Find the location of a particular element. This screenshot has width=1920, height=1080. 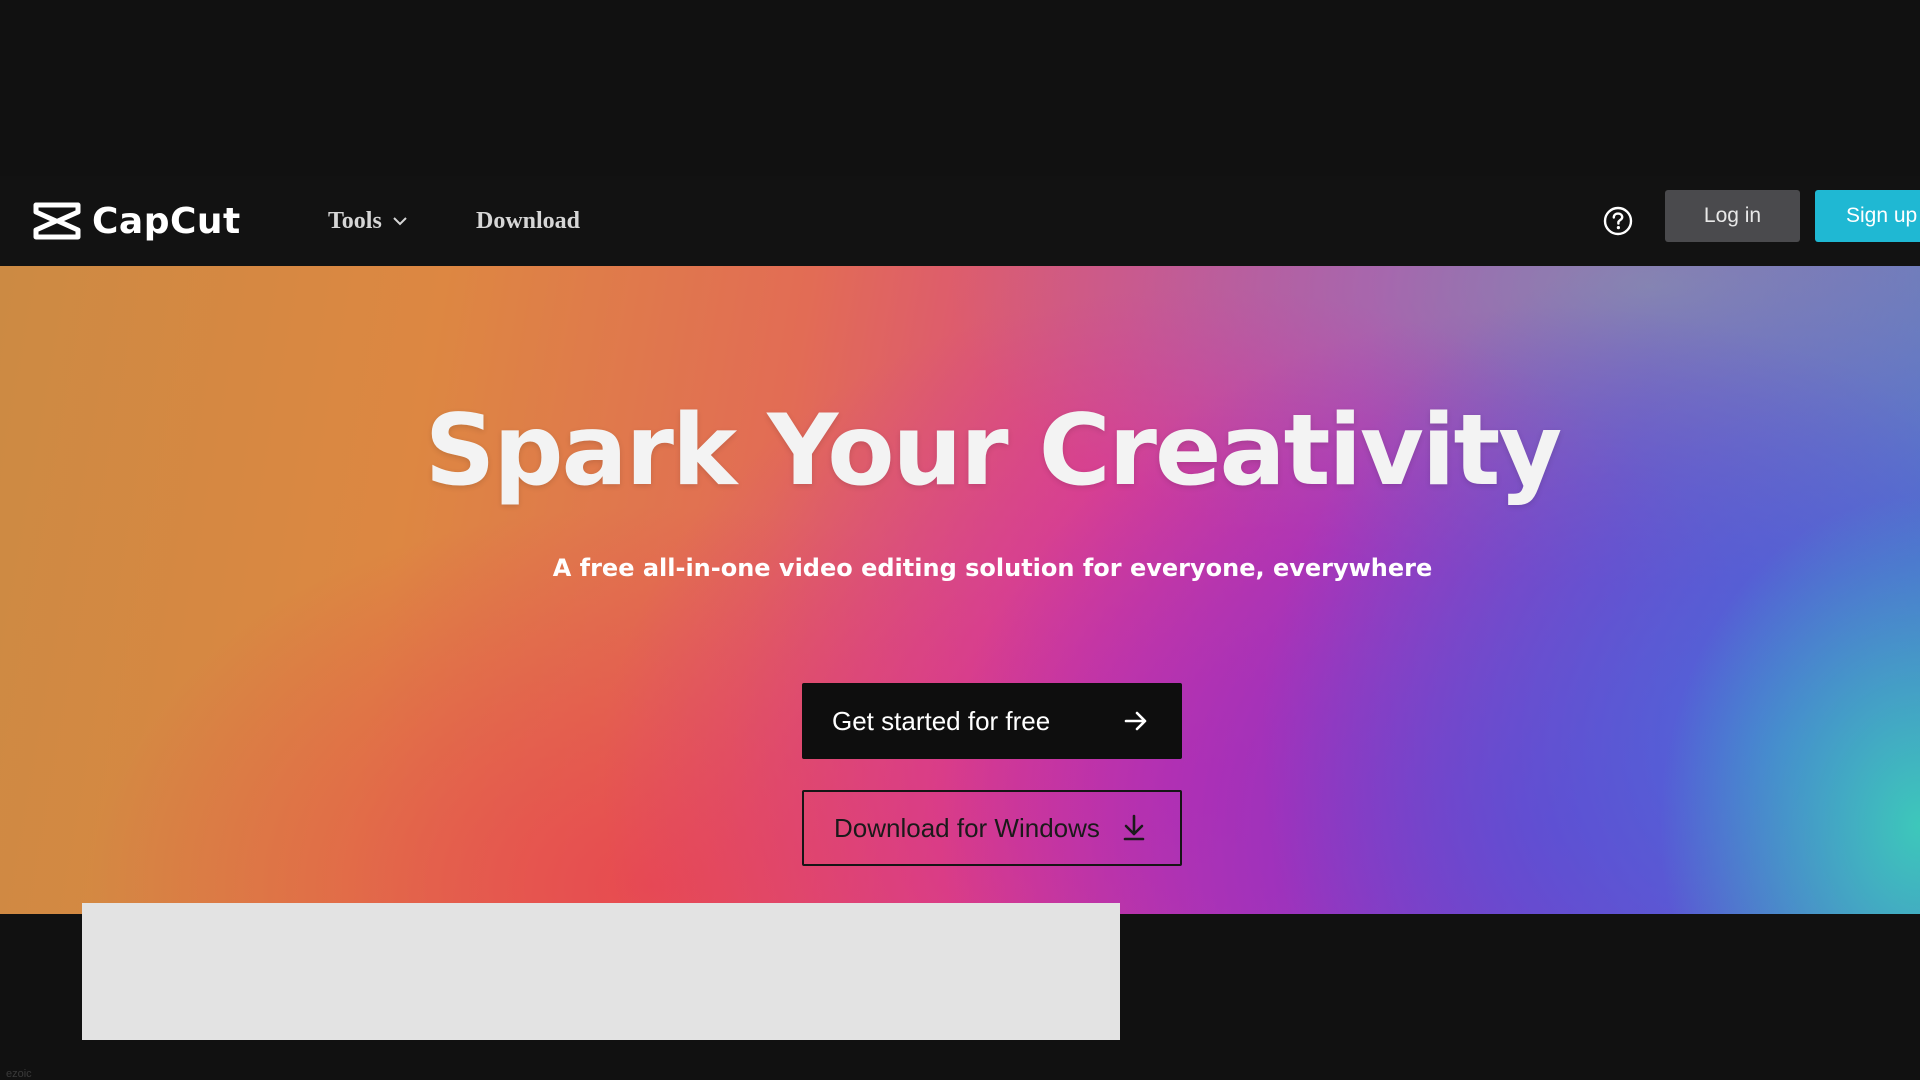

arrow-right-icon is located at coordinates (1135, 721).